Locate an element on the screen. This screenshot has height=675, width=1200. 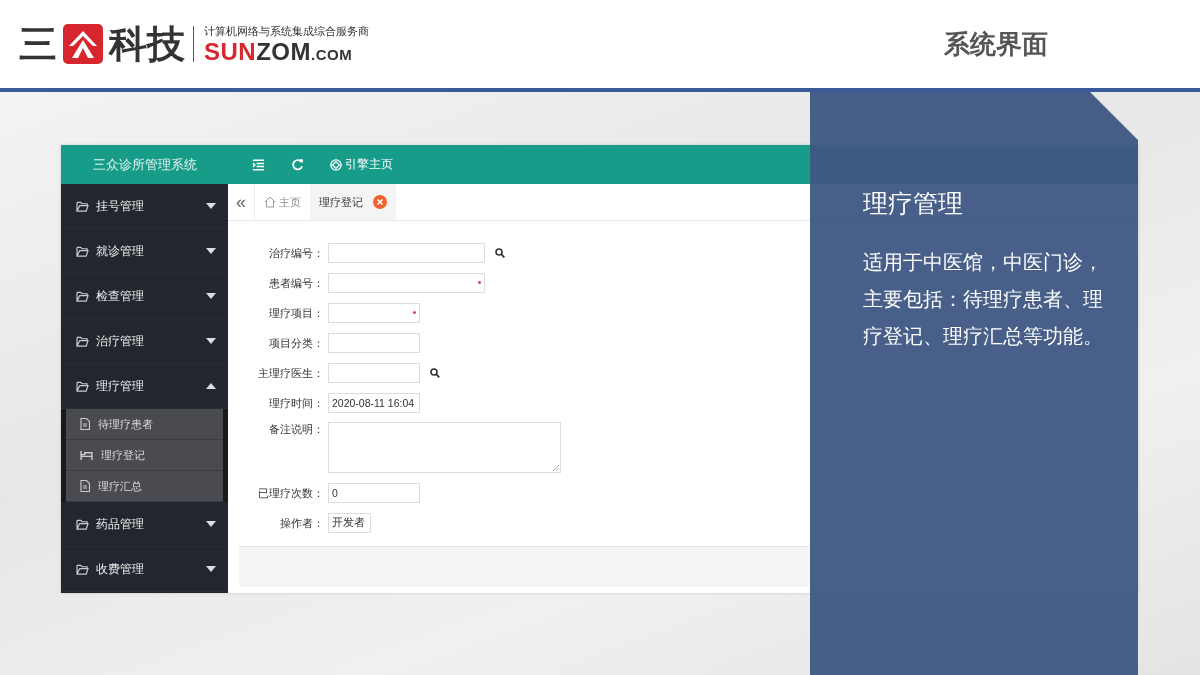
field-label: 操作者： is located at coordinates (301, 523).